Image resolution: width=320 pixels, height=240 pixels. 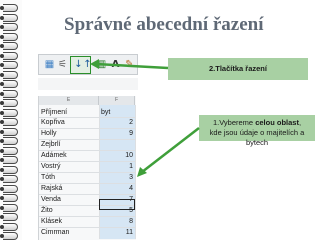 I want to click on arrow-to-sort-buttons, so click(x=132, y=66).